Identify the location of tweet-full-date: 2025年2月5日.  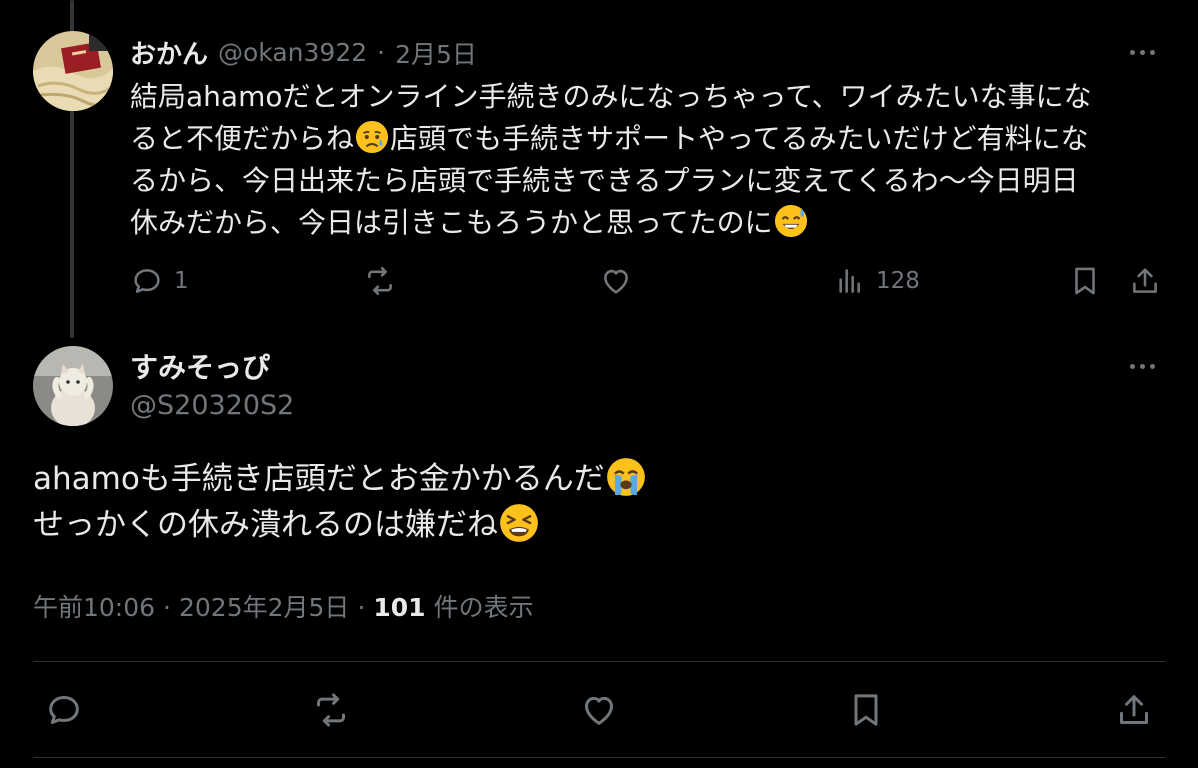
(264, 606).